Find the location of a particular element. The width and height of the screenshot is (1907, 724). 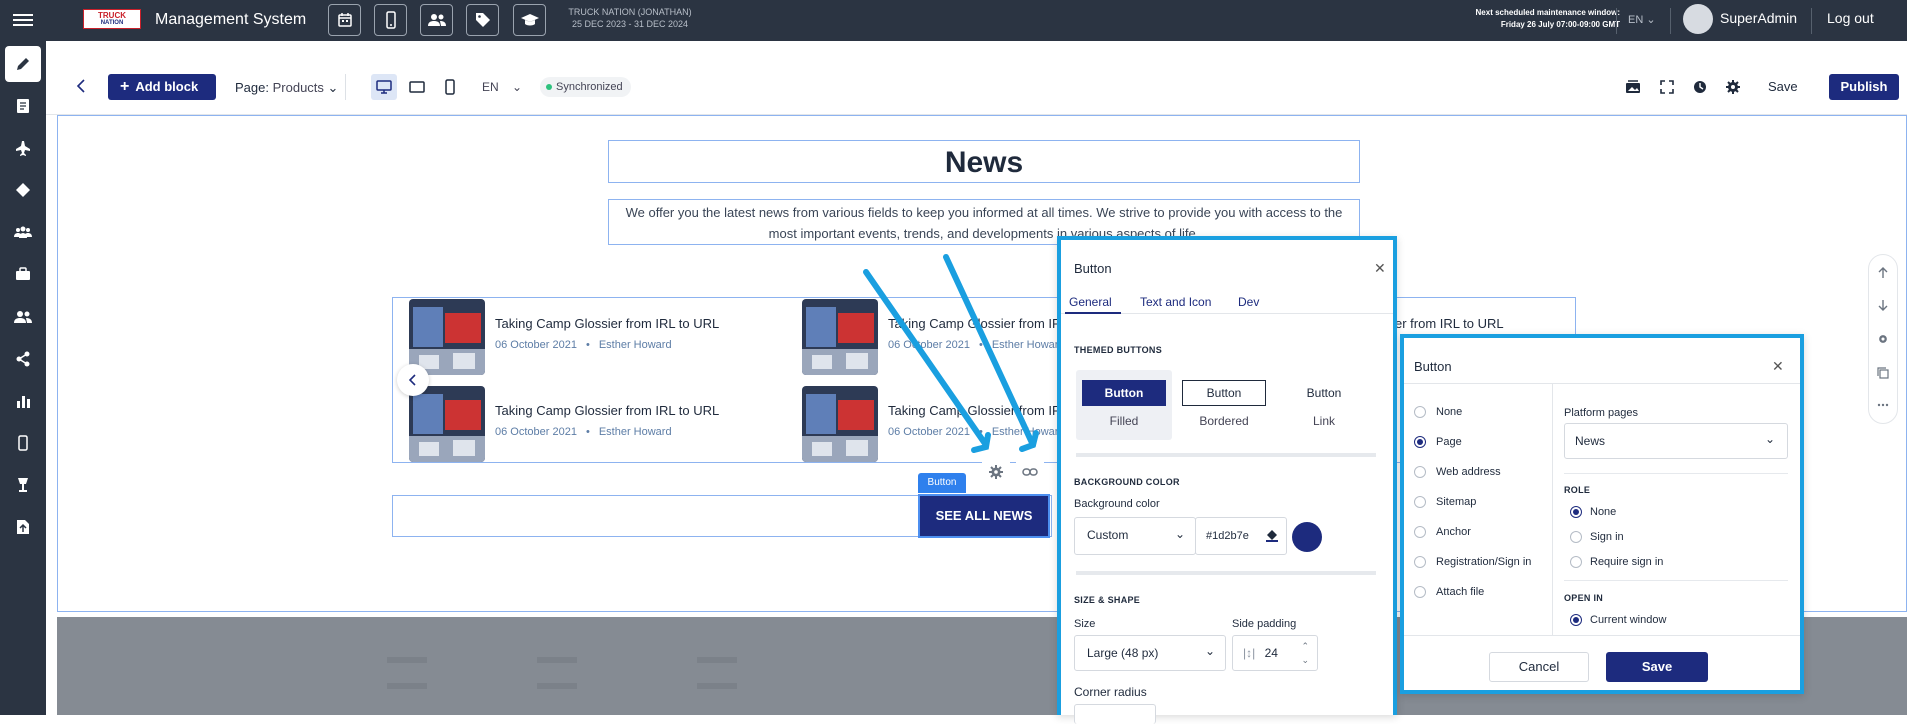

side-padding-label: Side padding is located at coordinates (1264, 624).